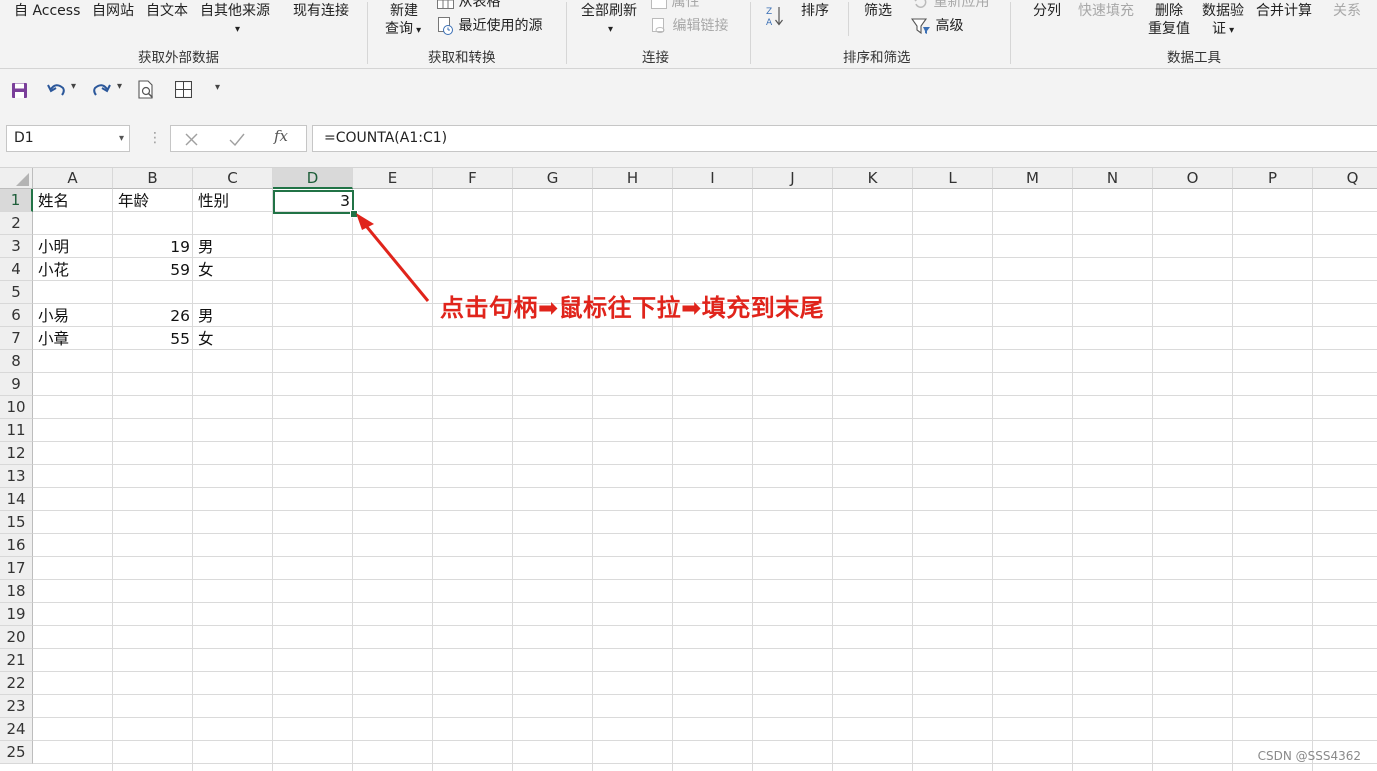 The height and width of the screenshot is (771, 1377). What do you see at coordinates (16, 729) in the screenshot?
I see `row-header-24: 24` at bounding box center [16, 729].